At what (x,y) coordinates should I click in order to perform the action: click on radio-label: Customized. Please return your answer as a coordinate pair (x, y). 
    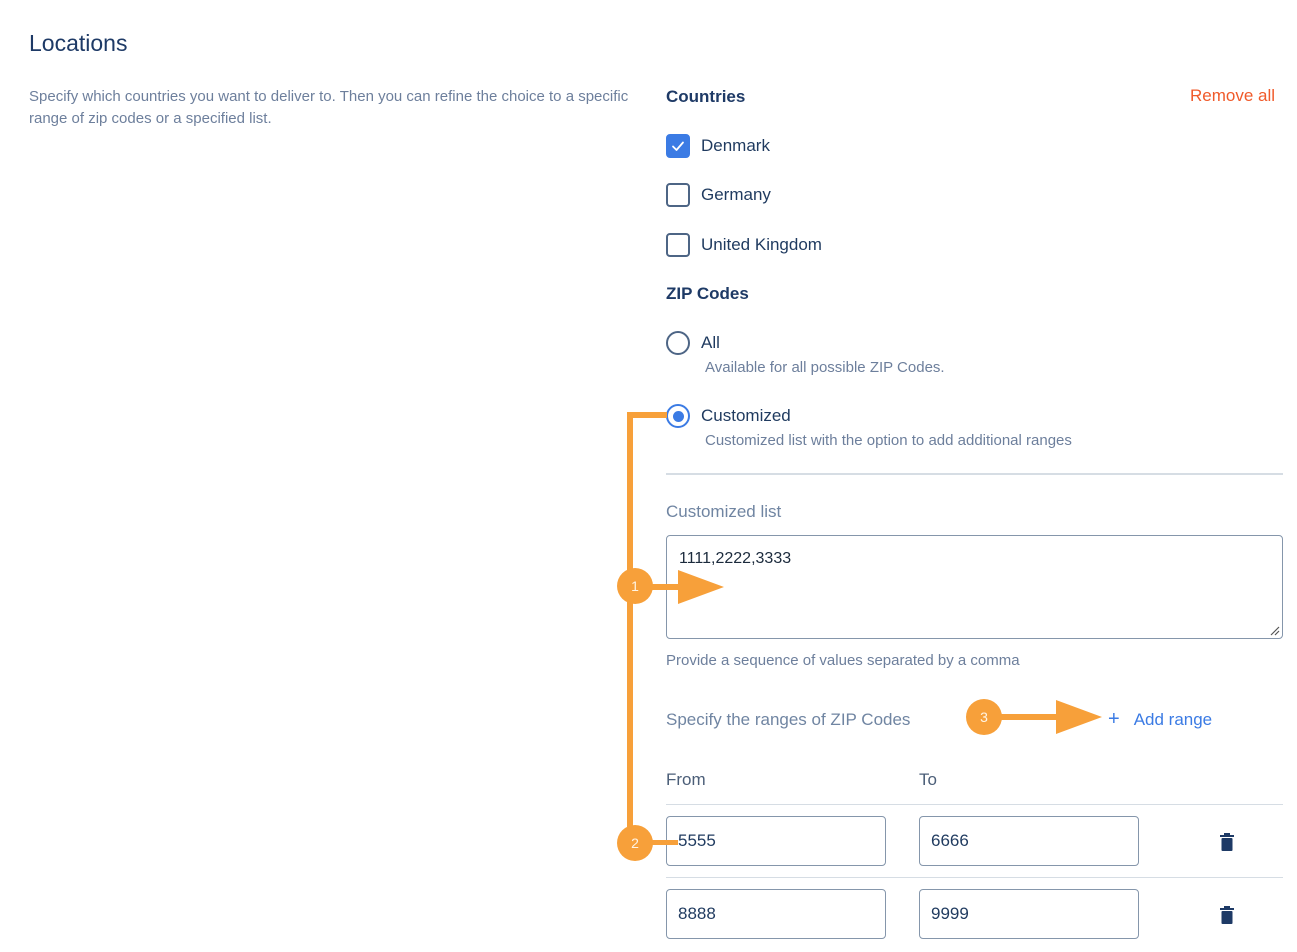
    Looking at the image, I should click on (746, 415).